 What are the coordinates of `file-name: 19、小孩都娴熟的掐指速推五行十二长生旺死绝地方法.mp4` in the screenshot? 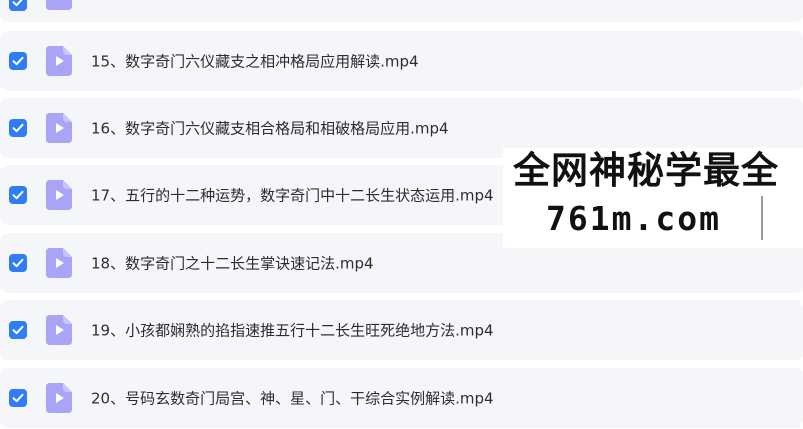 It's located at (292, 330).